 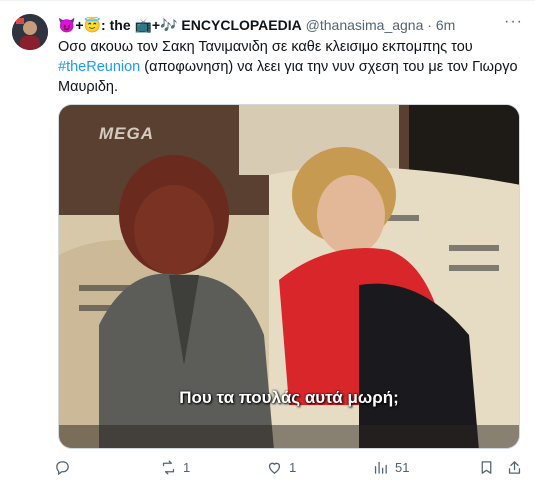 I want to click on bookmark-button, so click(x=486, y=467).